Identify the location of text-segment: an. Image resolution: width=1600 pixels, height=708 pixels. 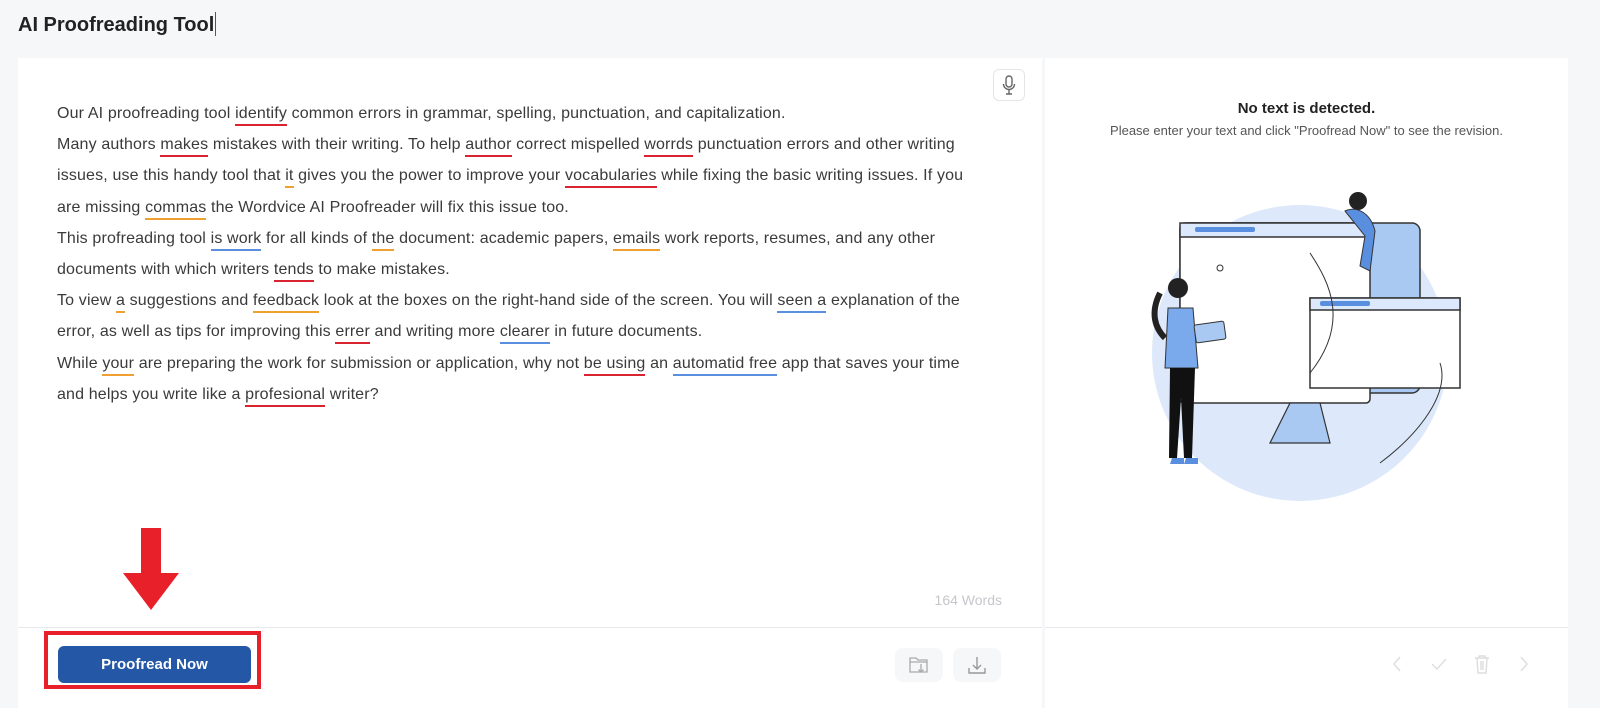
(659, 363).